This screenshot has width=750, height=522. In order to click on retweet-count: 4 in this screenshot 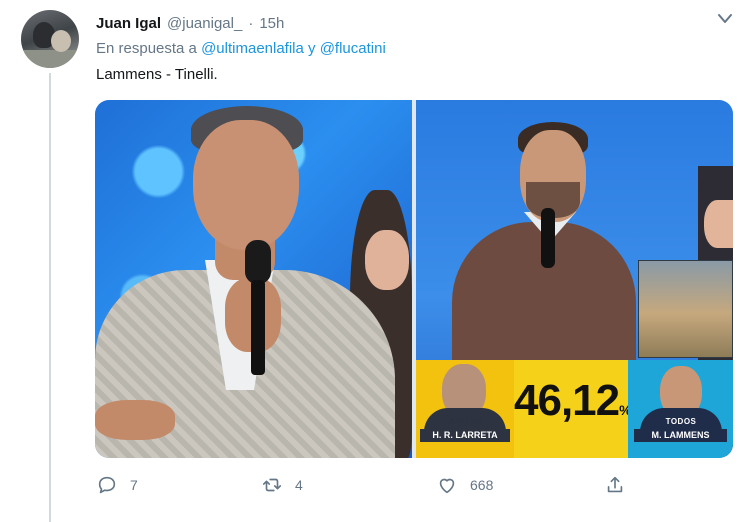, I will do `click(299, 485)`.